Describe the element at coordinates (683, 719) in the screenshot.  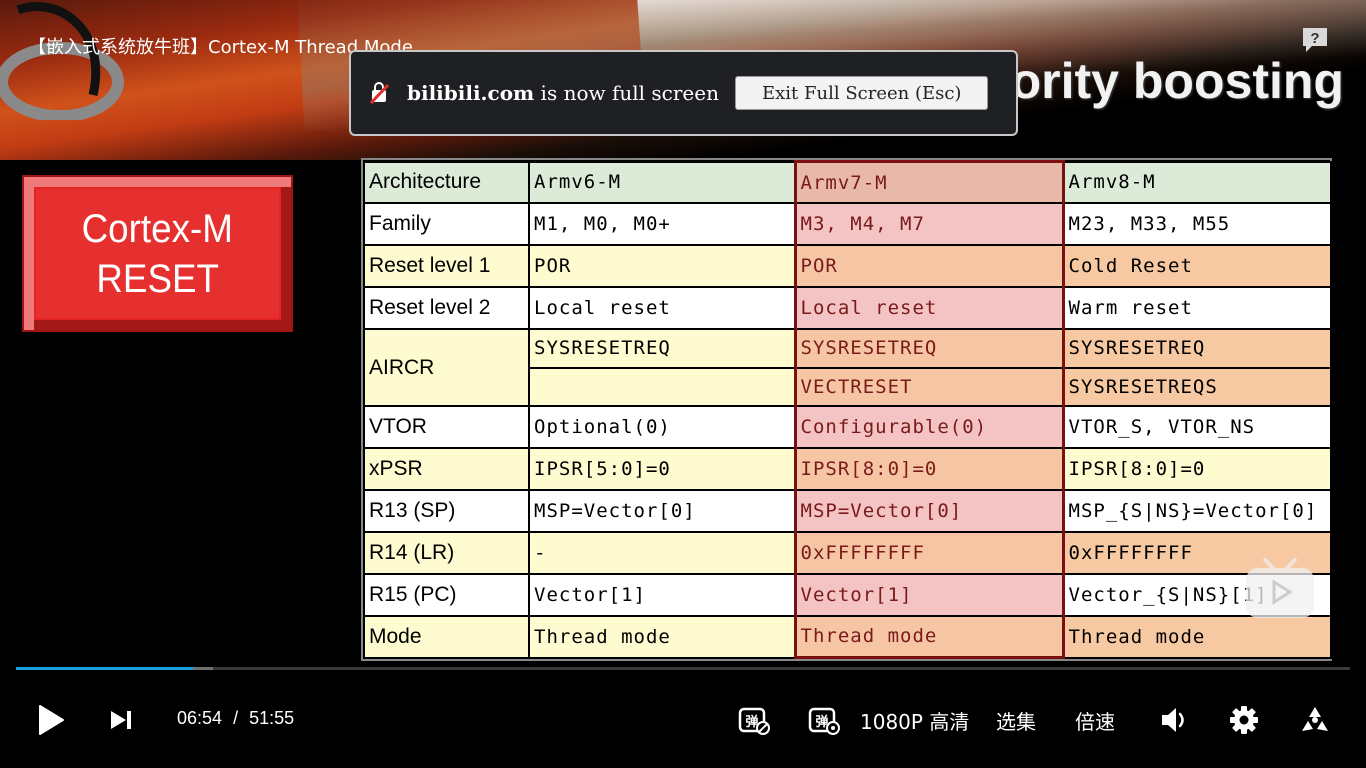
I see `player-controls: 06:54 / 51:55 弹 弹 1080P 高清 选集 倍速` at that location.